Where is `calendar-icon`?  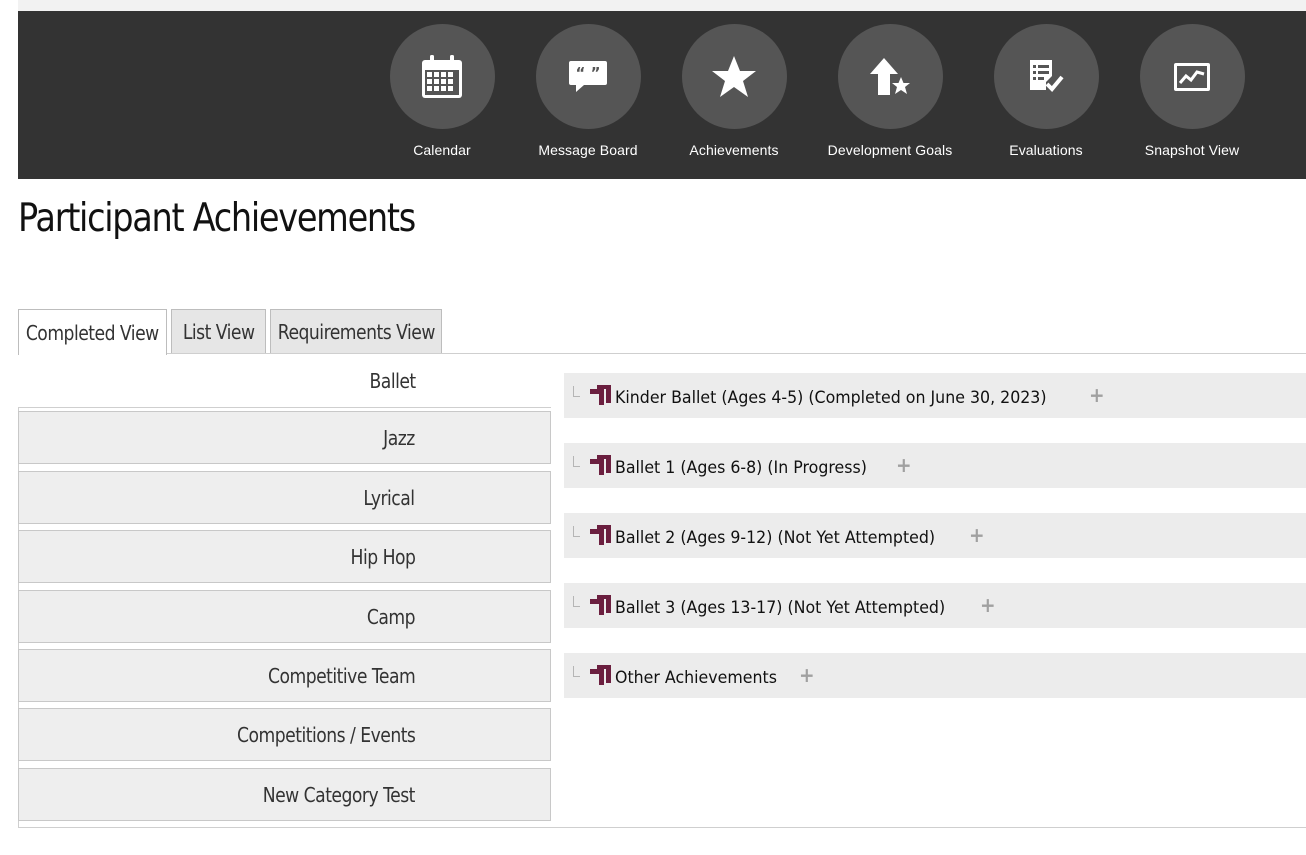 calendar-icon is located at coordinates (442, 76).